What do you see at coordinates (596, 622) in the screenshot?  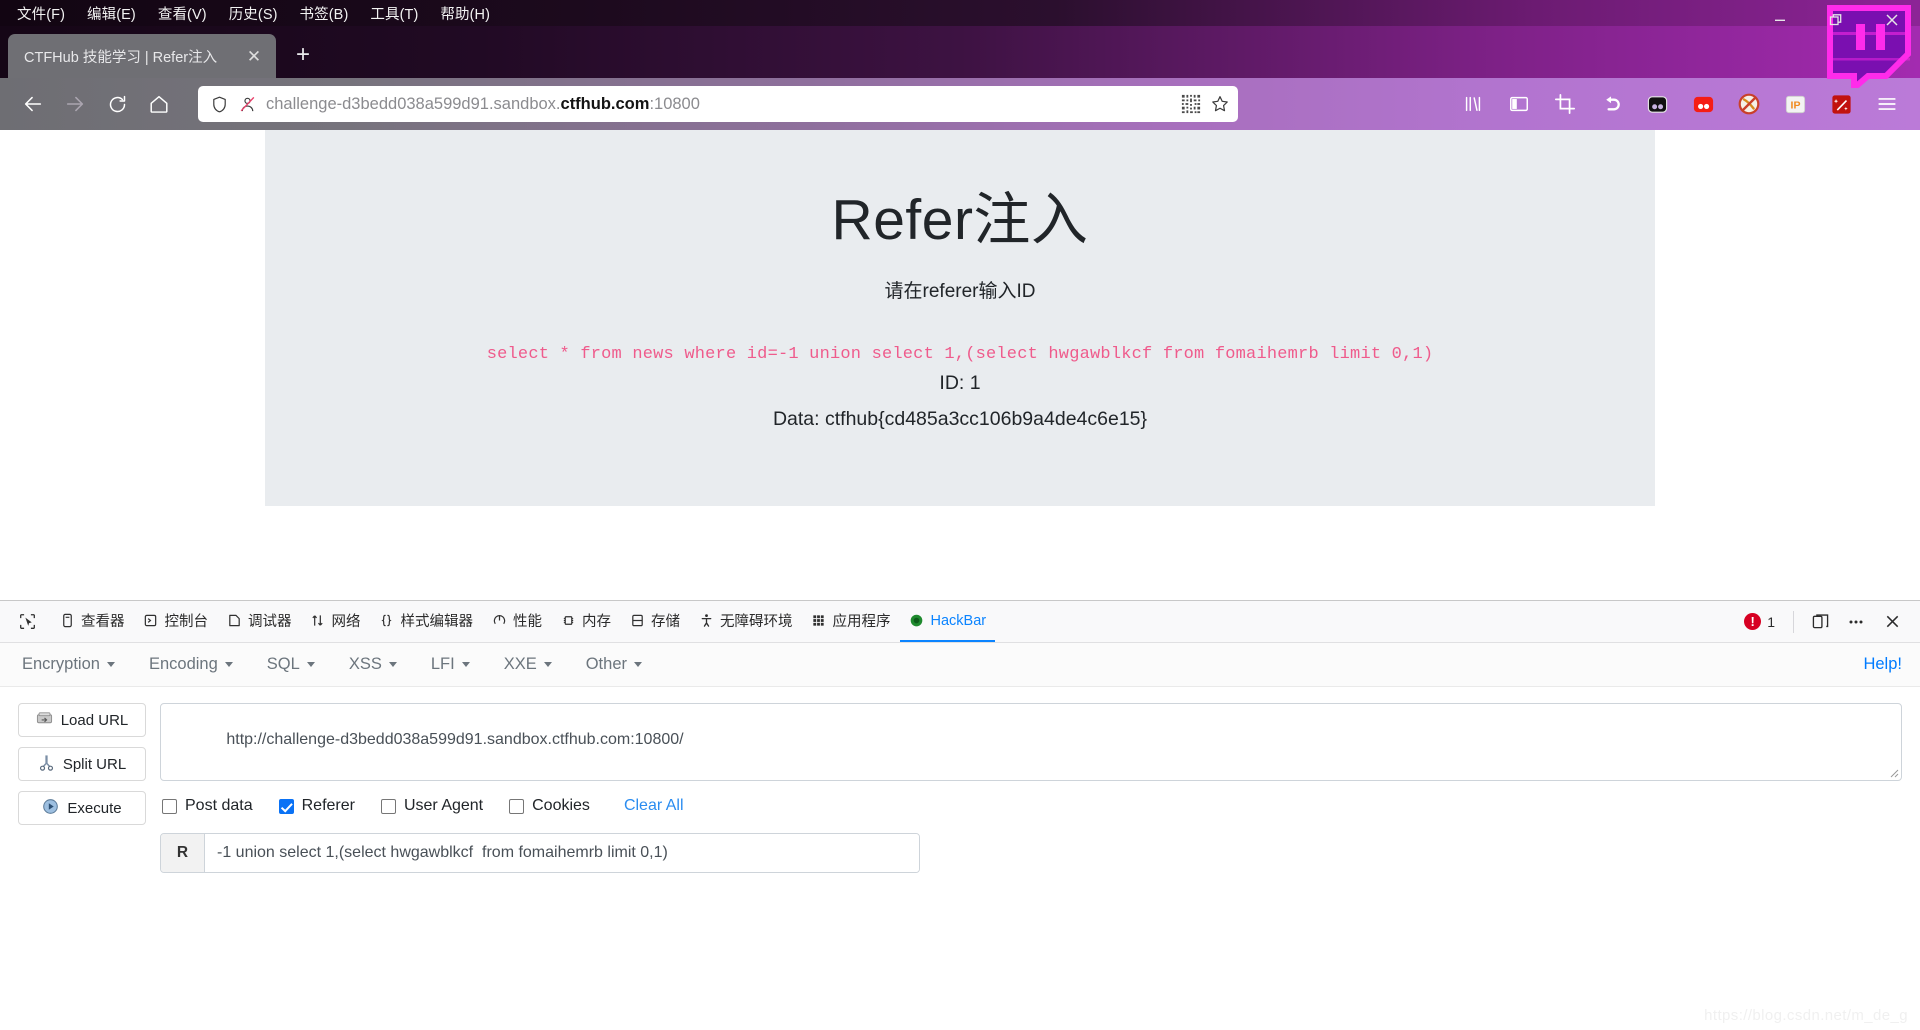 I see `devtools-tab-label: 内存` at bounding box center [596, 622].